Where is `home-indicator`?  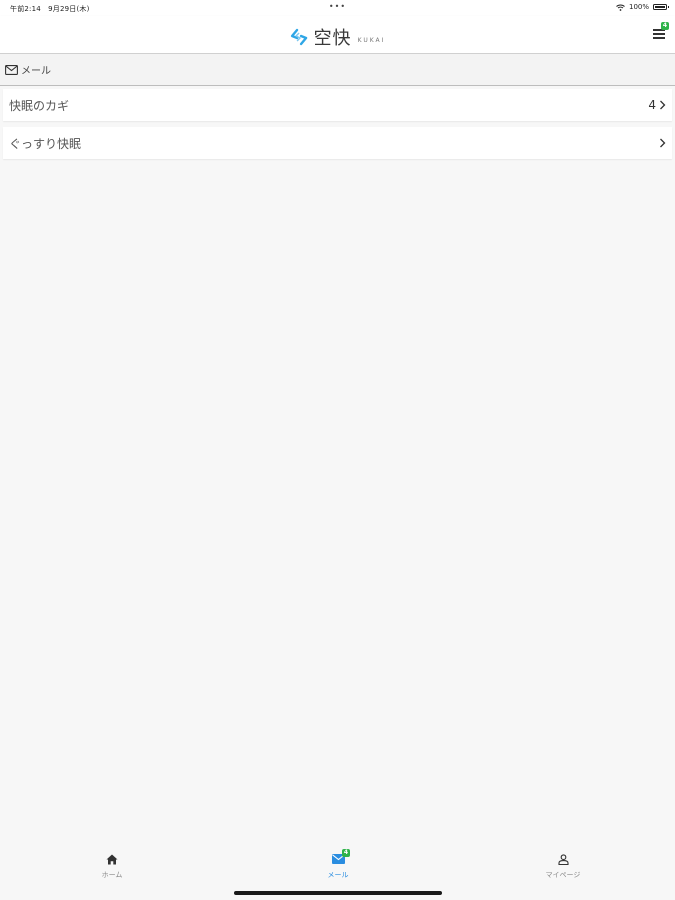 home-indicator is located at coordinates (338, 893).